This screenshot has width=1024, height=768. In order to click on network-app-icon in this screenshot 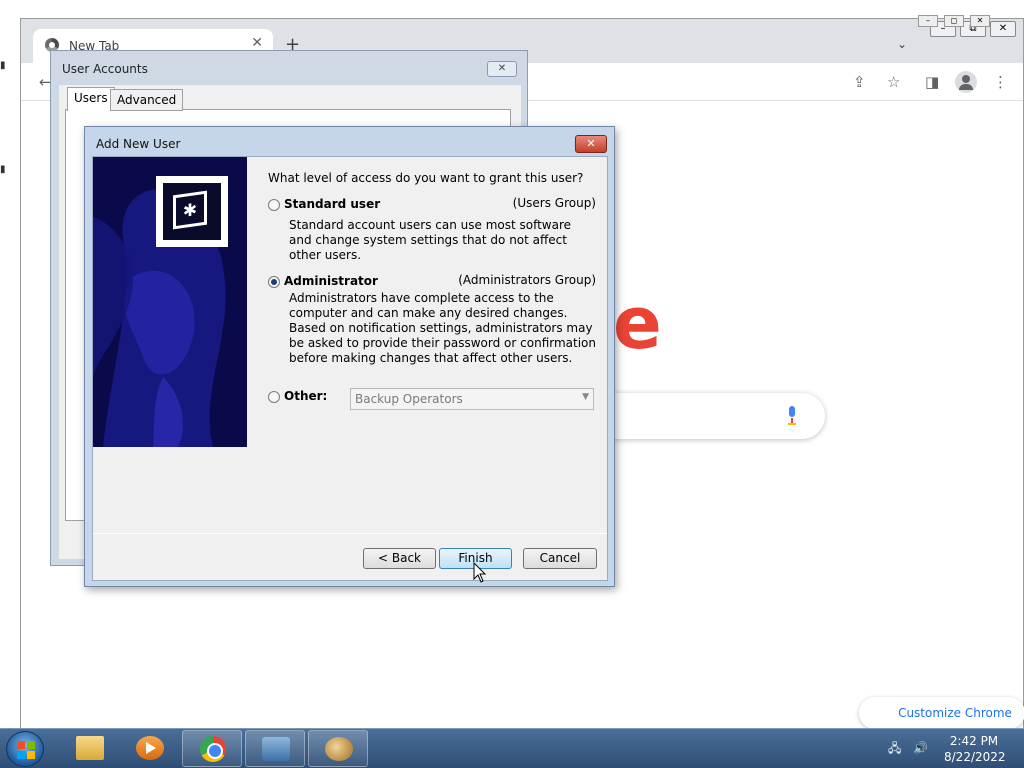, I will do `click(276, 749)`.